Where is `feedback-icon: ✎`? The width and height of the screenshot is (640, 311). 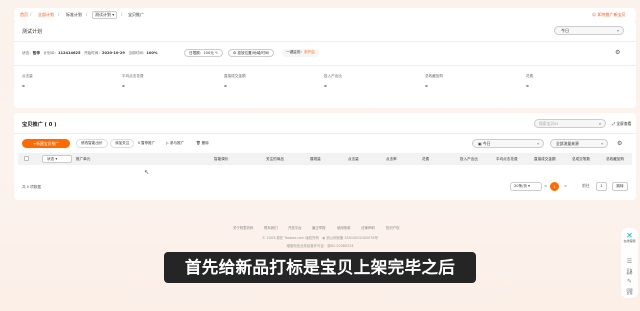
feedback-icon: ✎ is located at coordinates (629, 282).